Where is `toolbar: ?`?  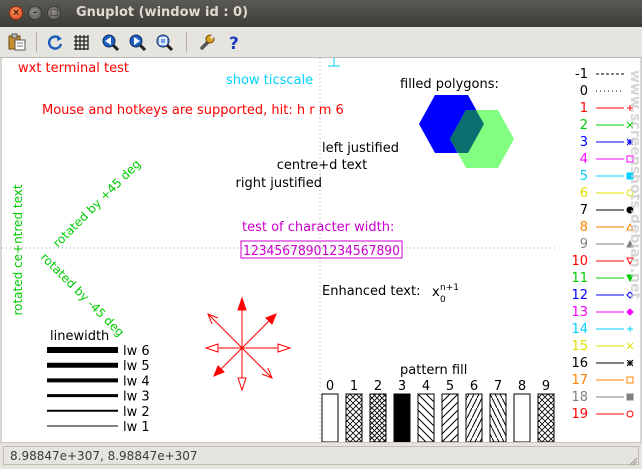
toolbar: ? is located at coordinates (321, 42).